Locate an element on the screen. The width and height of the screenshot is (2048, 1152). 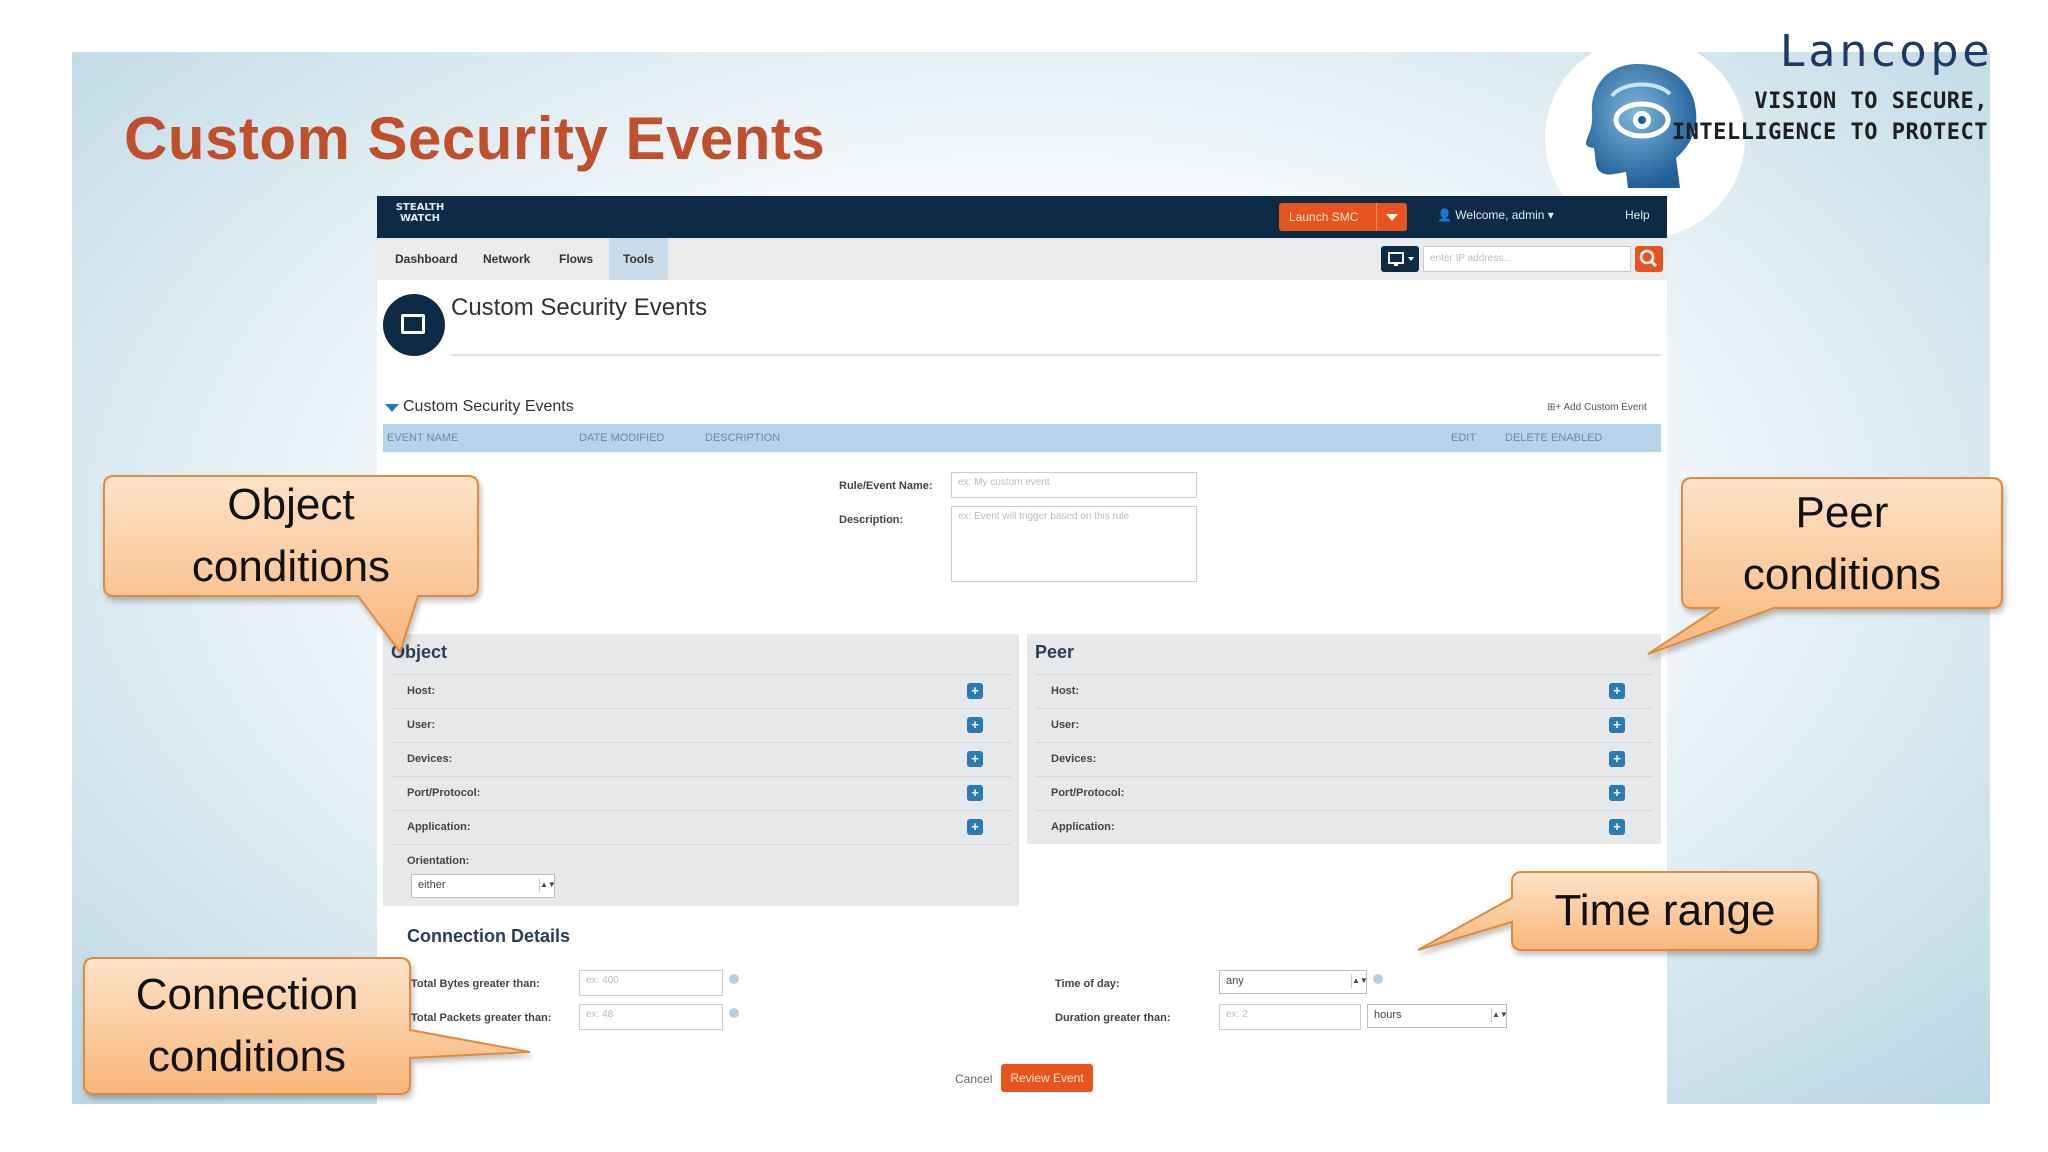
callout-time-line-1: Time range is located at coordinates (1665, 910).